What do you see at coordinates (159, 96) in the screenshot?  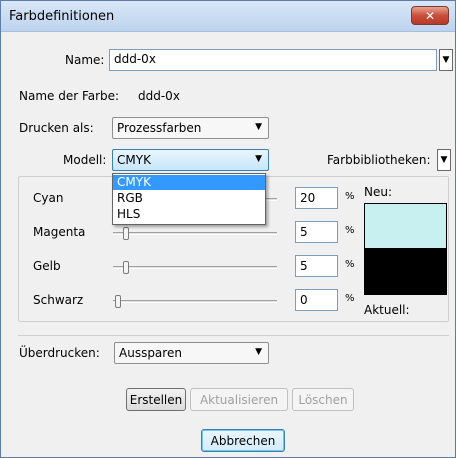 I see `color-name-value: ddd-0x` at bounding box center [159, 96].